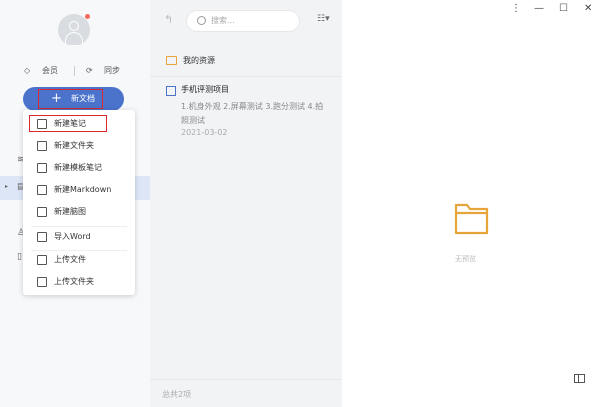 This screenshot has width=600, height=407. What do you see at coordinates (171, 60) in the screenshot?
I see `folder-icon` at bounding box center [171, 60].